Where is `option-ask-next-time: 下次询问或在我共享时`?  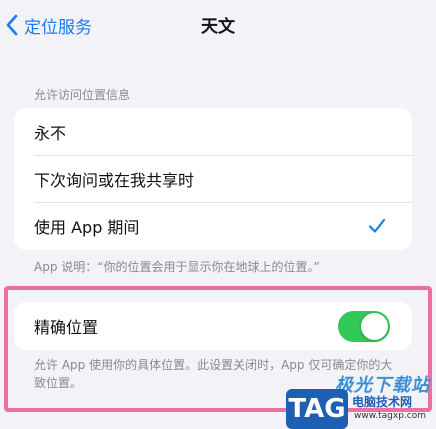 option-ask-next-time: 下次询问或在我共享时 is located at coordinates (213, 178).